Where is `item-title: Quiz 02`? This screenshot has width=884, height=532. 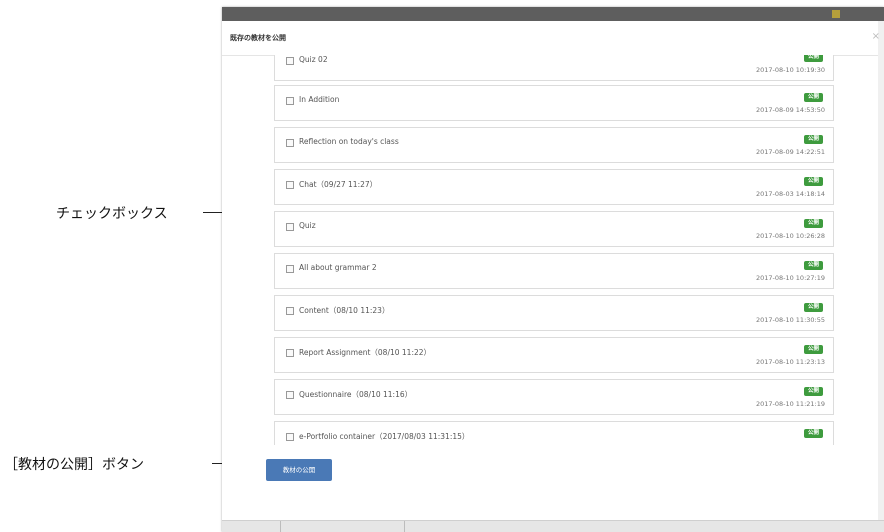 item-title: Quiz 02 is located at coordinates (313, 59).